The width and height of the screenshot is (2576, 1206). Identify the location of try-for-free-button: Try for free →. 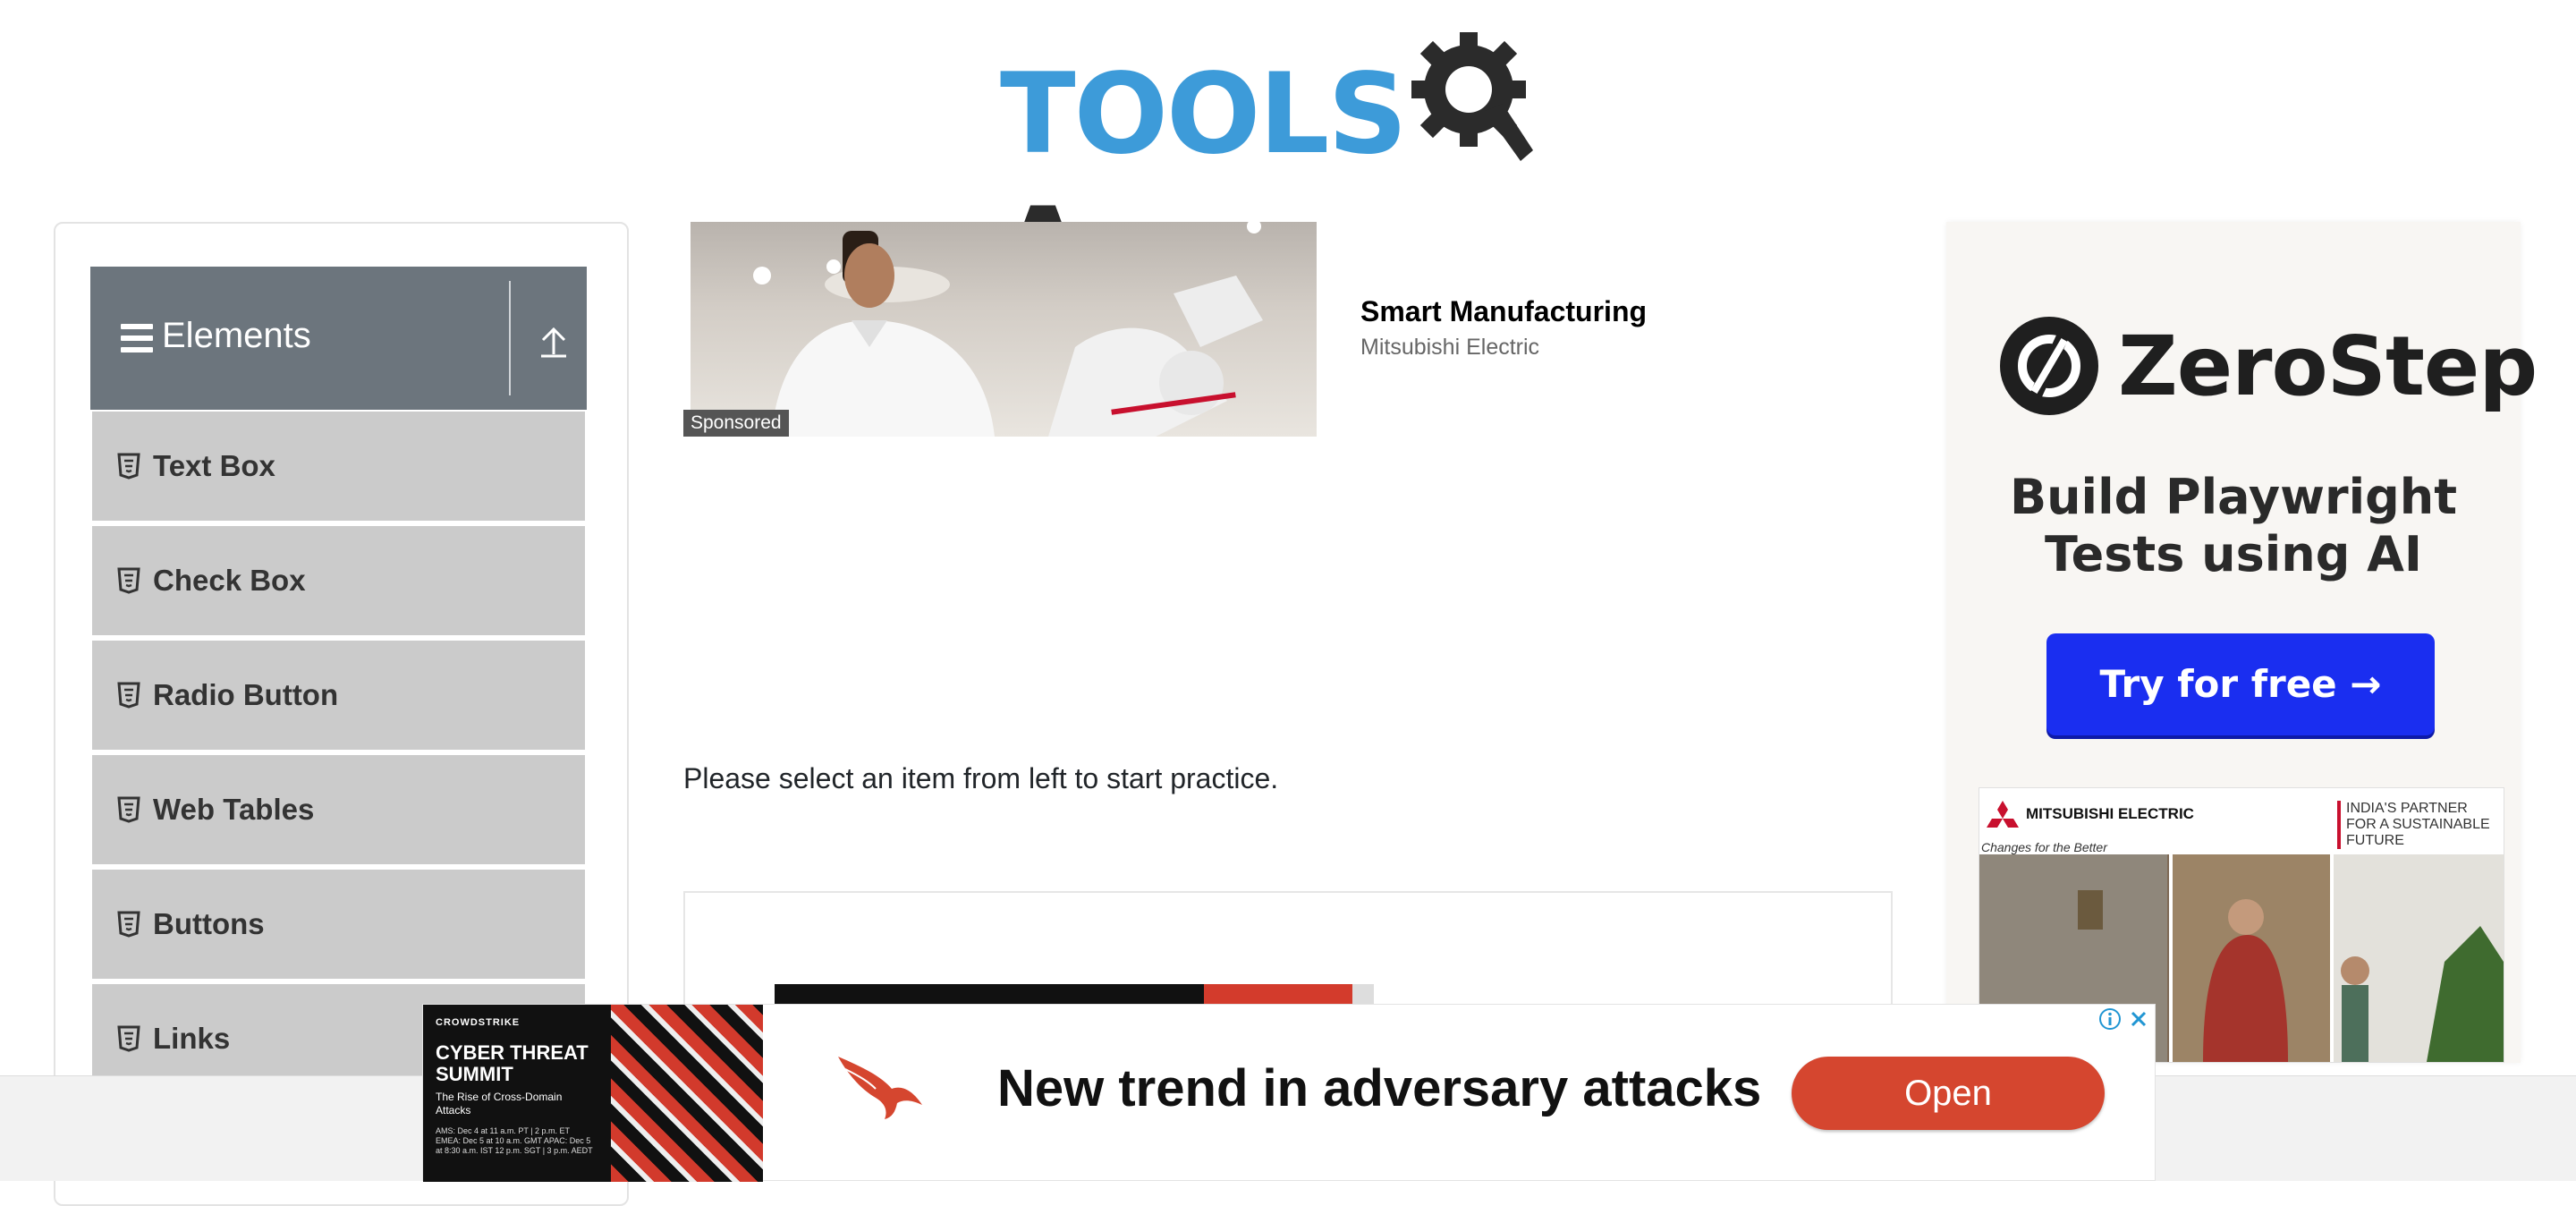
(2240, 684).